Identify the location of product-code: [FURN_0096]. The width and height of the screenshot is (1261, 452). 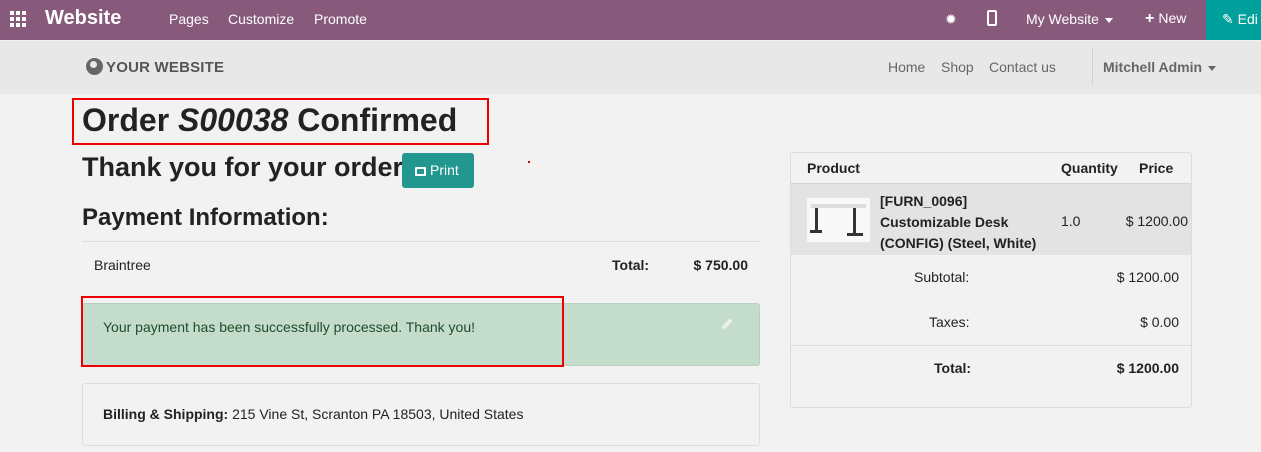
(924, 201).